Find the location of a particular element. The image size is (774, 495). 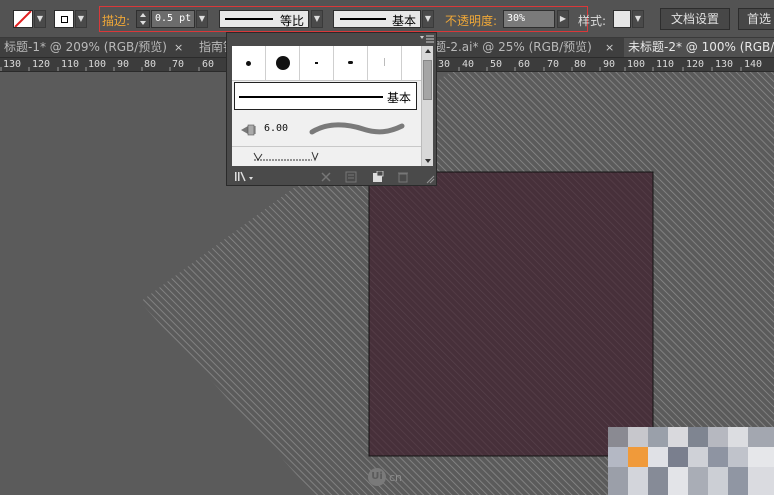

scroll-down-icon is located at coordinates (428, 161).